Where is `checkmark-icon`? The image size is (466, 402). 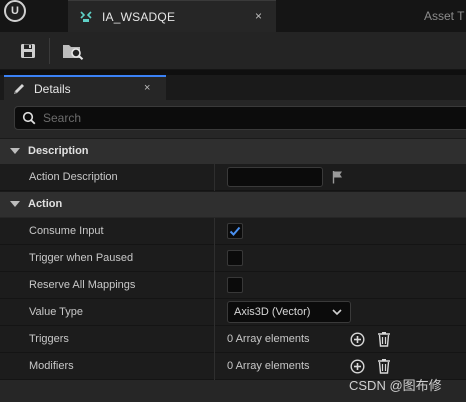 checkmark-icon is located at coordinates (235, 231).